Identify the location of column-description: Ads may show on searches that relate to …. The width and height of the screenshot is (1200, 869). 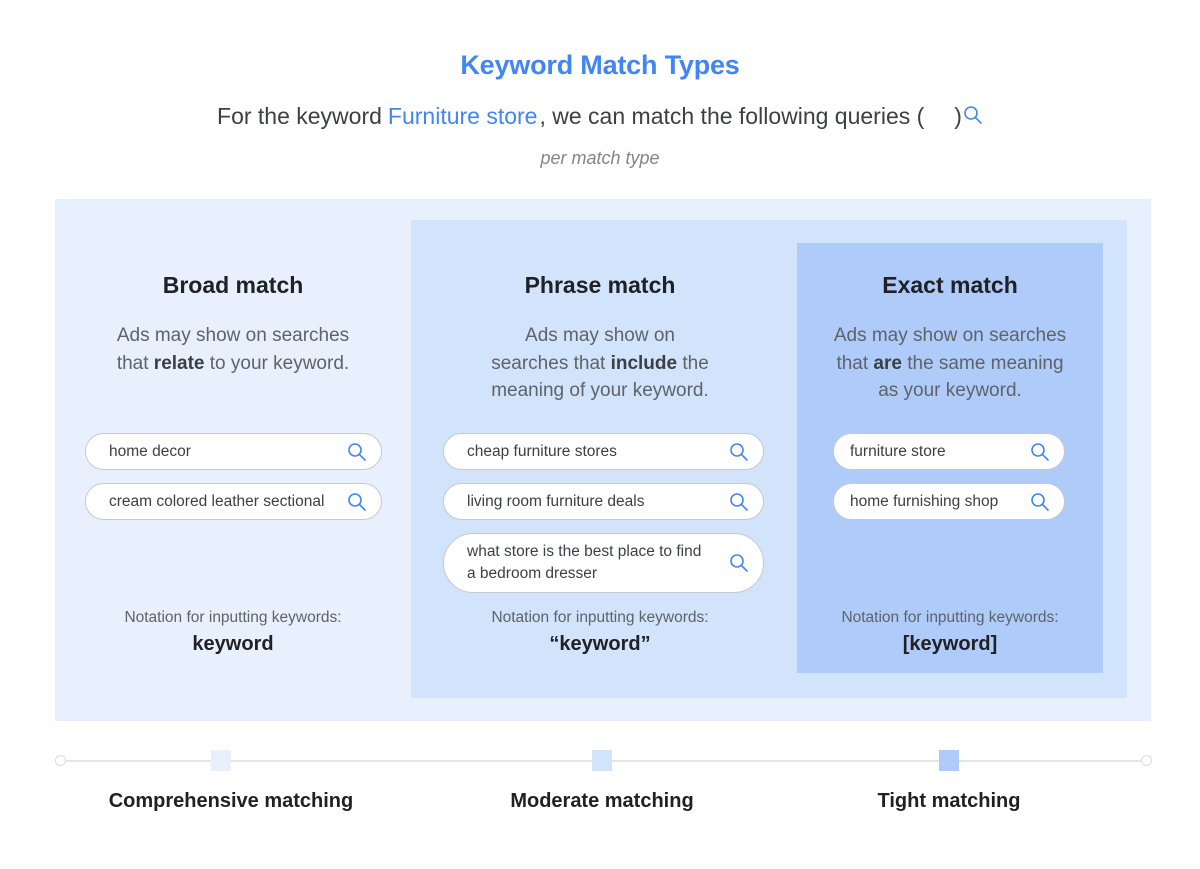
(233, 349).